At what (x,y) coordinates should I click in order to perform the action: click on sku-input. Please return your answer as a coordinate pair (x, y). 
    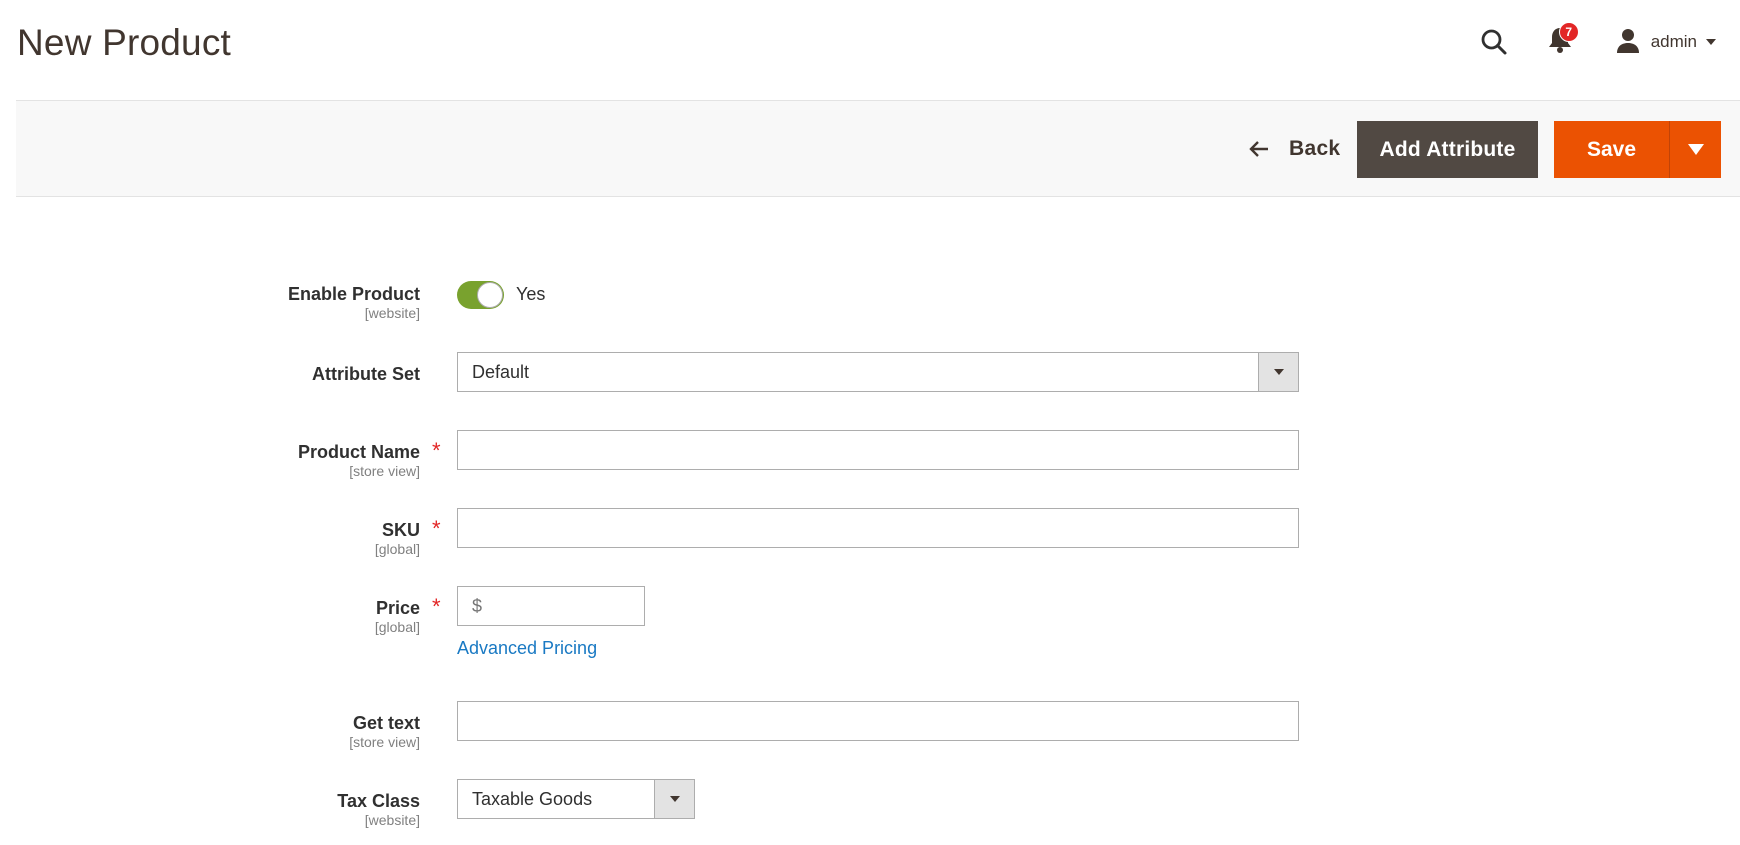
    Looking at the image, I should click on (878, 528).